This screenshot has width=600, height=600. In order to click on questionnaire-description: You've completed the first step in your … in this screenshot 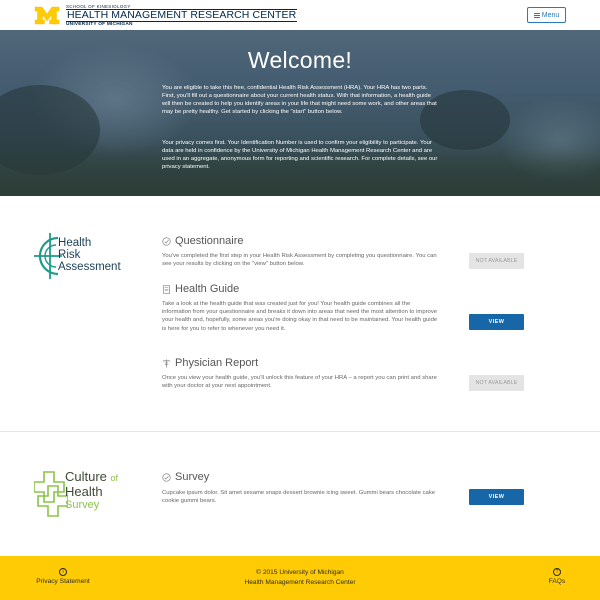, I will do `click(299, 260)`.